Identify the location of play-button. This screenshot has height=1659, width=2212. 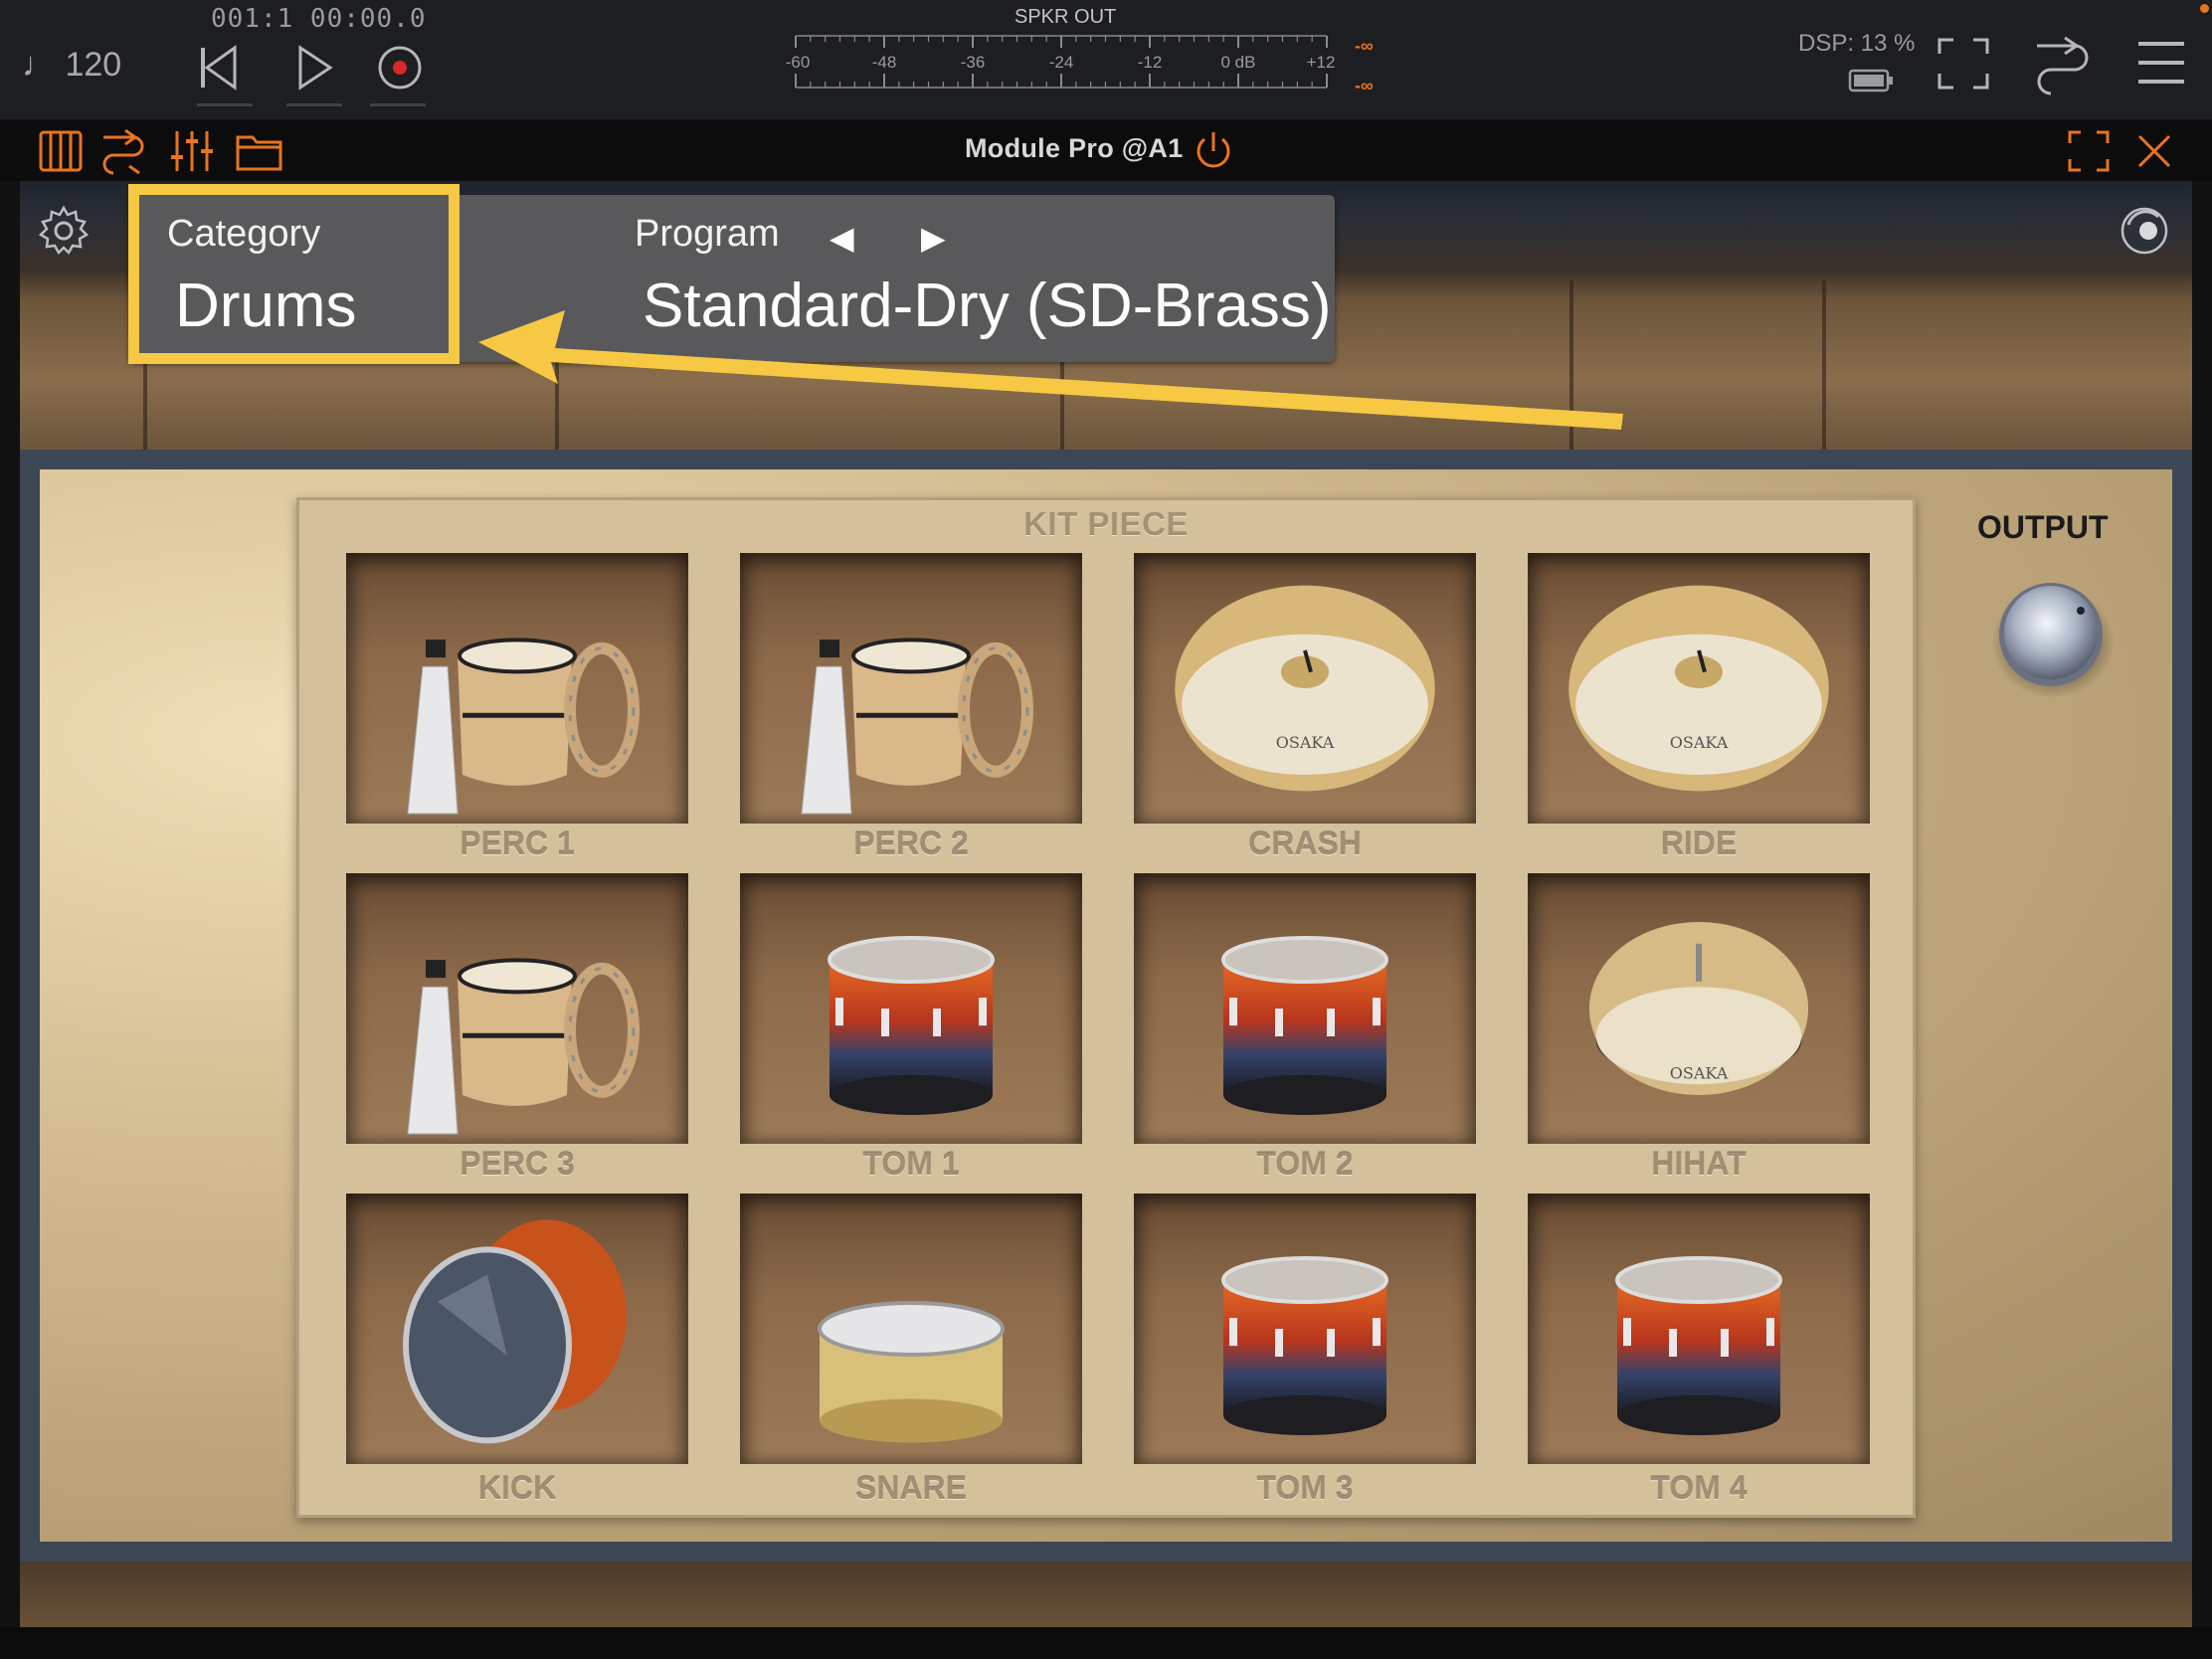
(314, 67).